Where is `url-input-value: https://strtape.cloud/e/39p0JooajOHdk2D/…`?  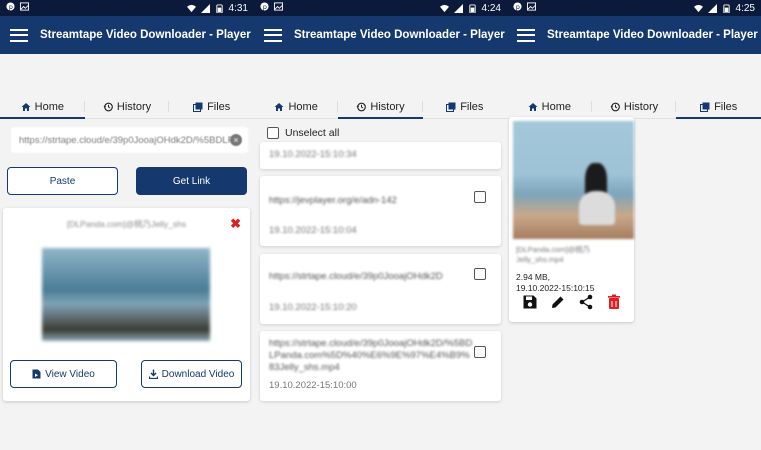
url-input-value: https://strtape.cloud/e/39p0JooajOHdk2D/… is located at coordinates (125, 140).